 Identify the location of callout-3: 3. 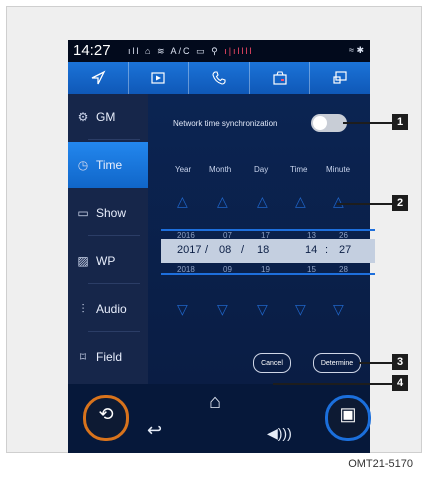
(400, 362).